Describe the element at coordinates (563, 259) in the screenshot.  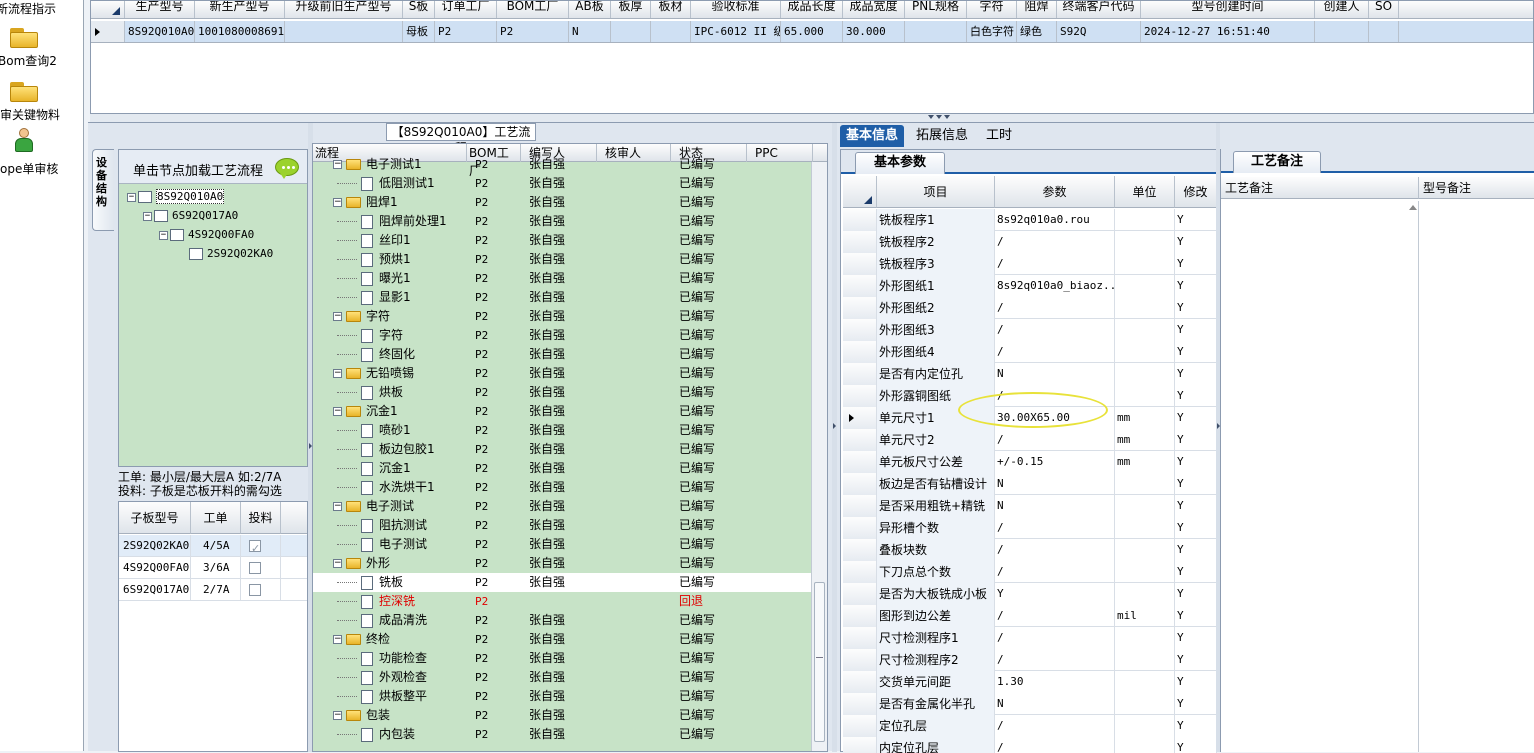
I see `flow-step-row: 预烘1 P2 张自强 已编写` at that location.